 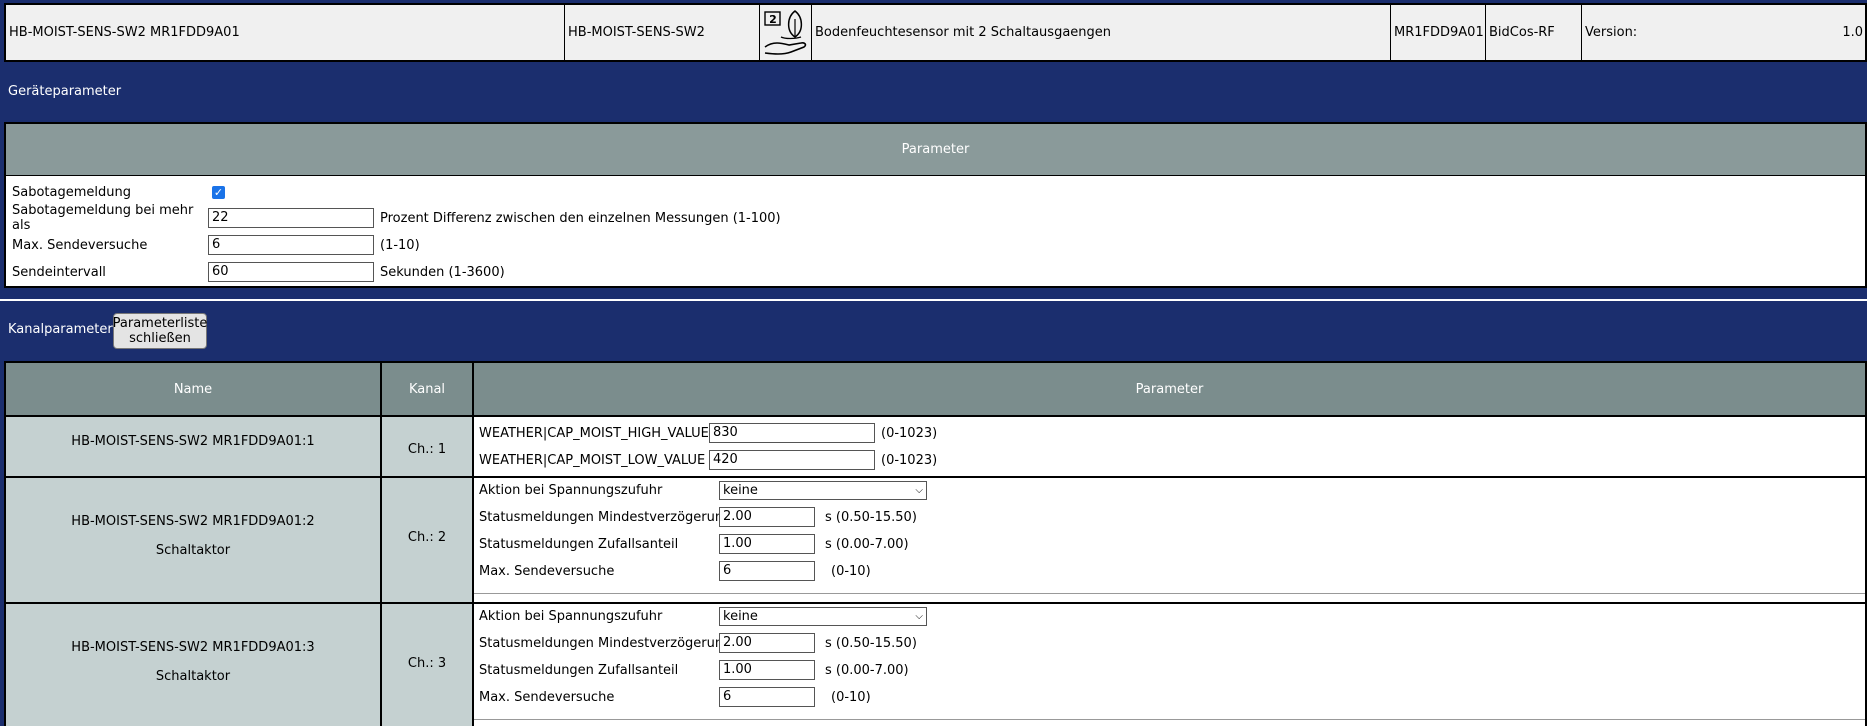 I want to click on table-row-kanal: Ch.: 1, so click(x=428, y=445).